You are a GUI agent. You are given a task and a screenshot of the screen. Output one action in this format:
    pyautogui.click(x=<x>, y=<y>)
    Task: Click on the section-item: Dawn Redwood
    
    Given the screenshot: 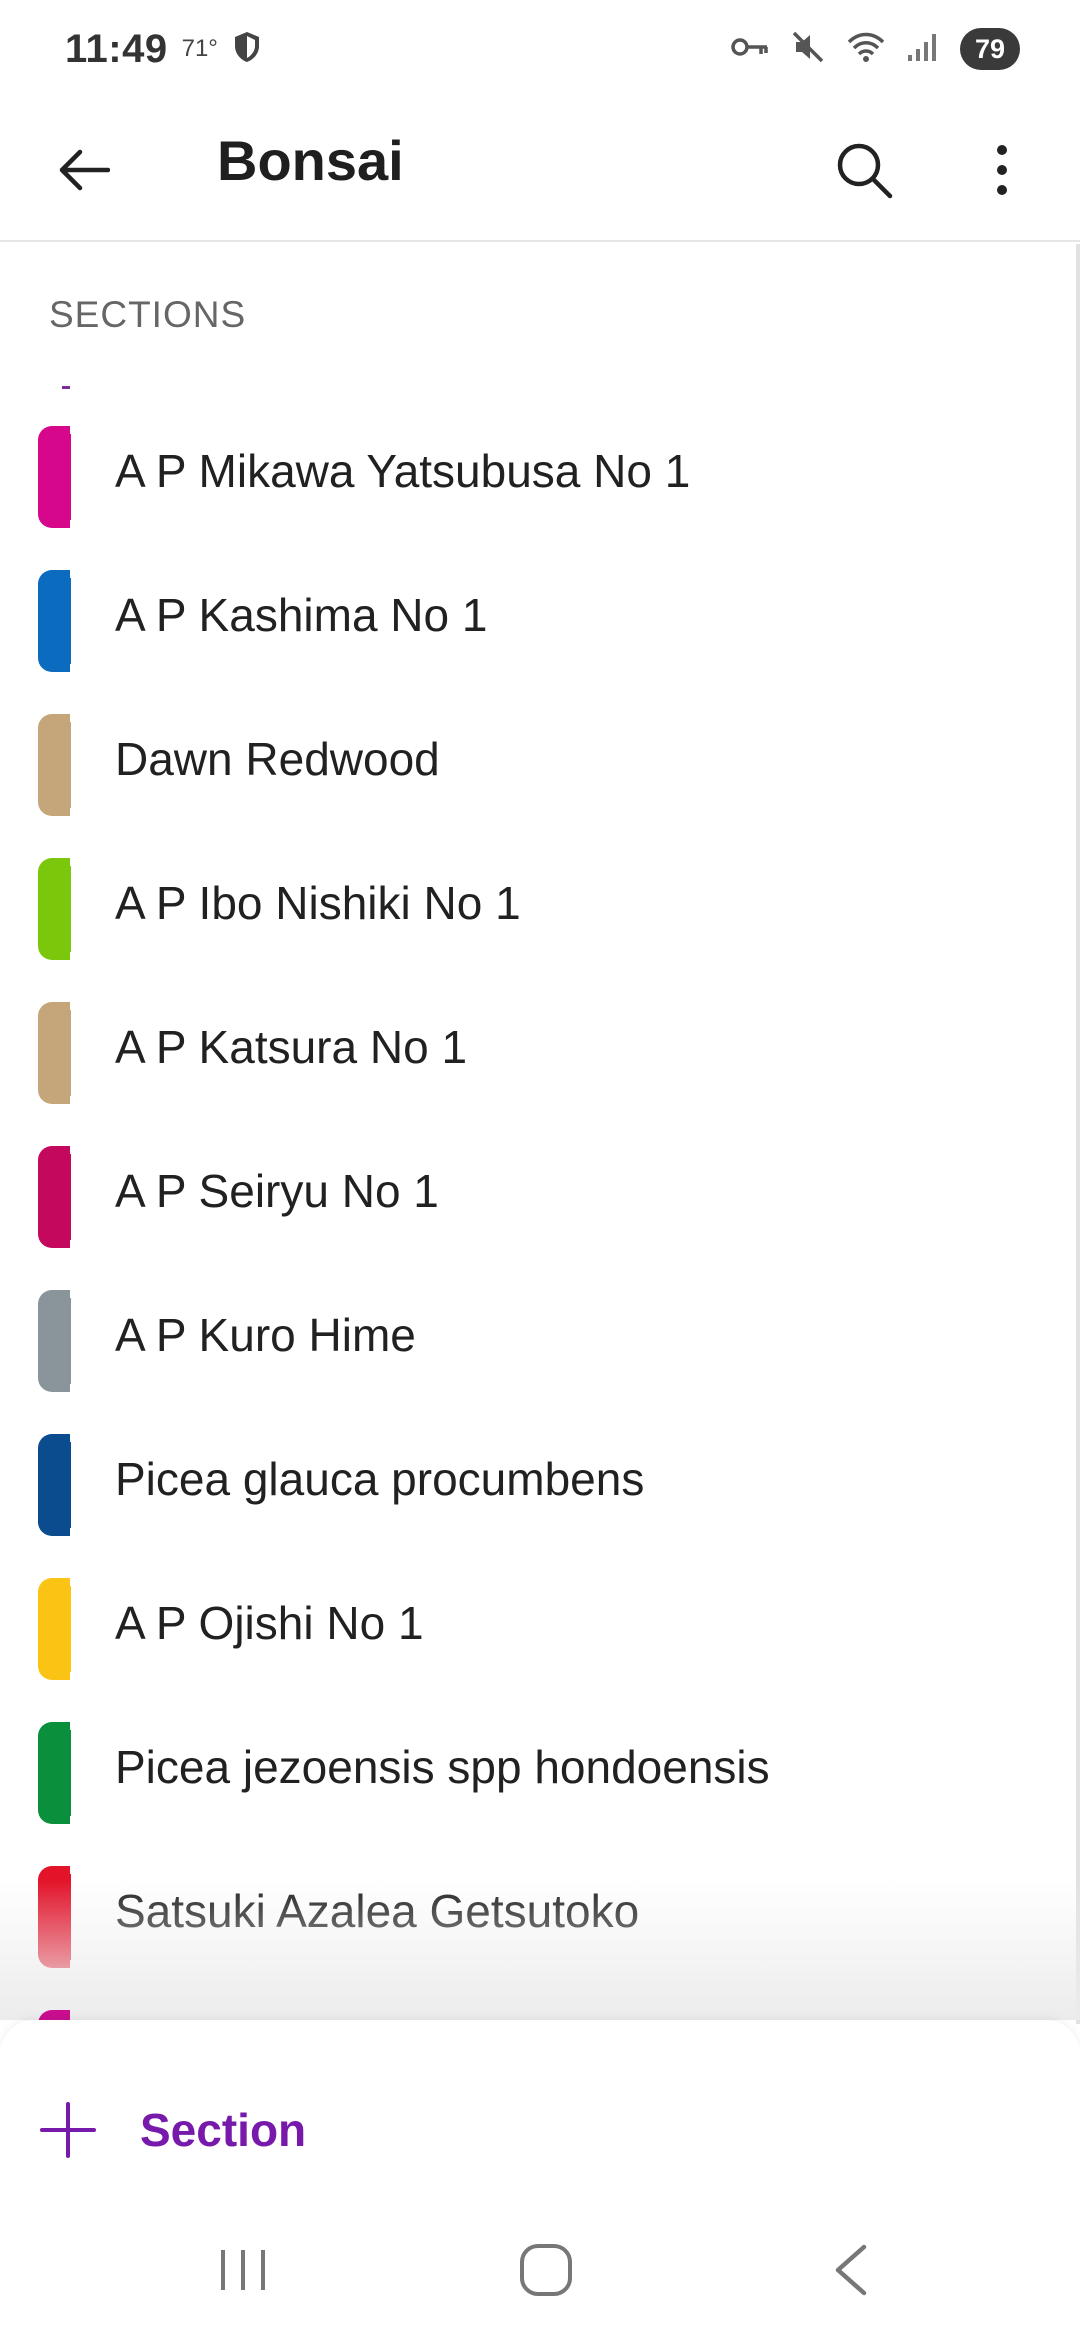 What is the action you would take?
    pyautogui.click(x=538, y=748)
    